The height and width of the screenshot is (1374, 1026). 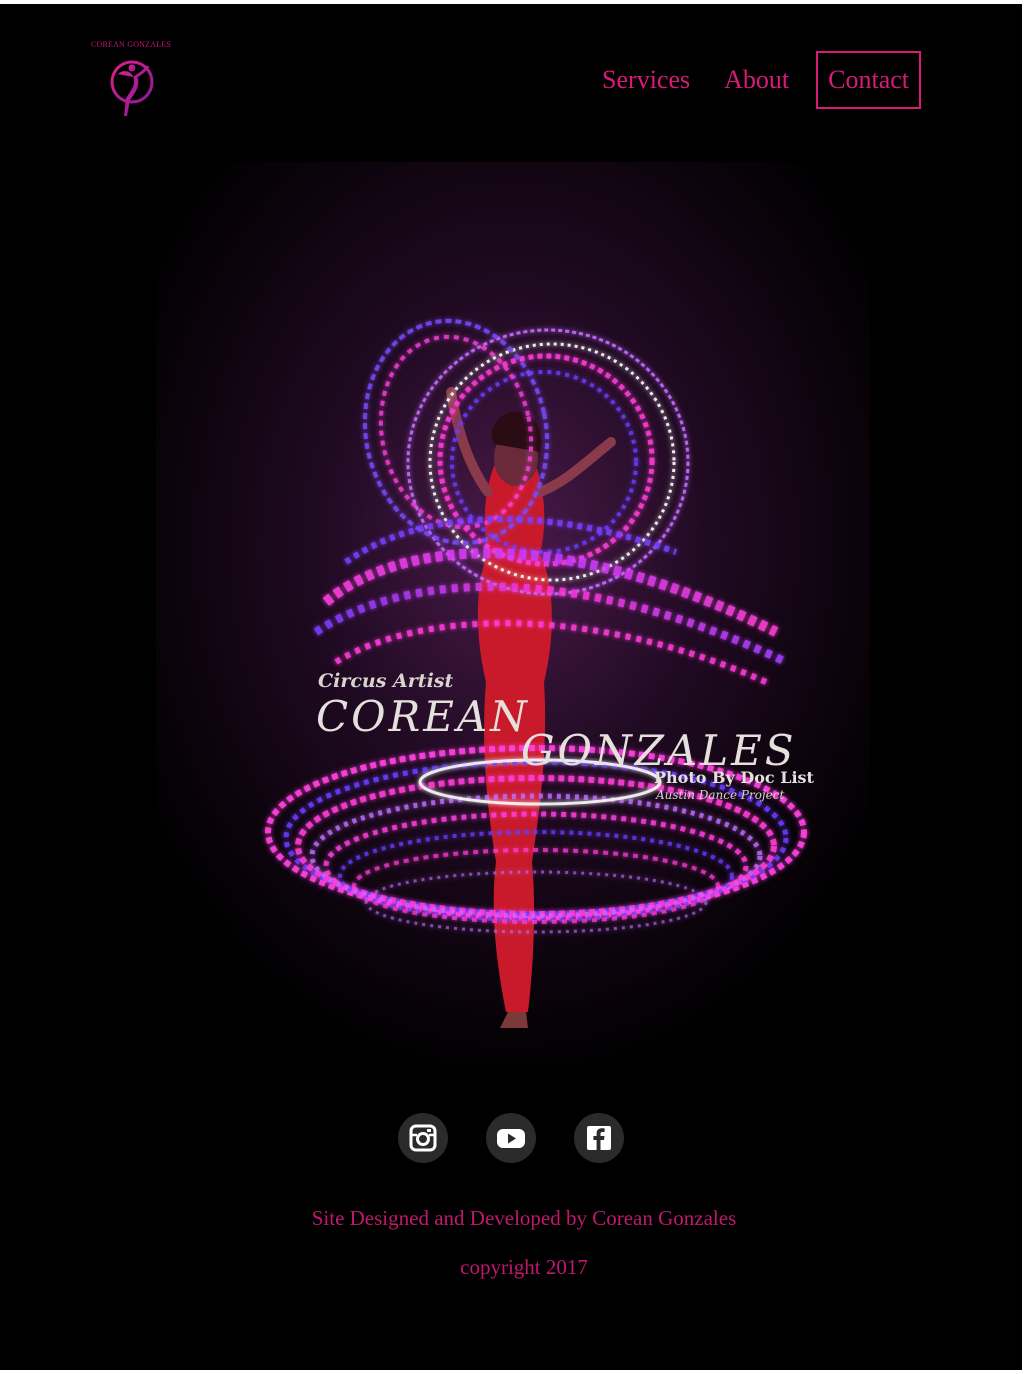 I want to click on main-nav: Services About Contact, so click(x=761, y=80).